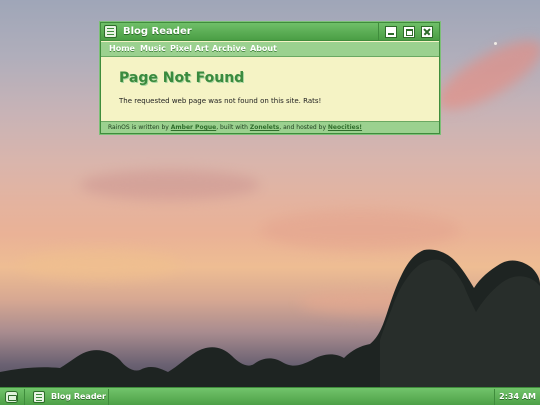  What do you see at coordinates (495, 43) in the screenshot?
I see `wallpaper-moon` at bounding box center [495, 43].